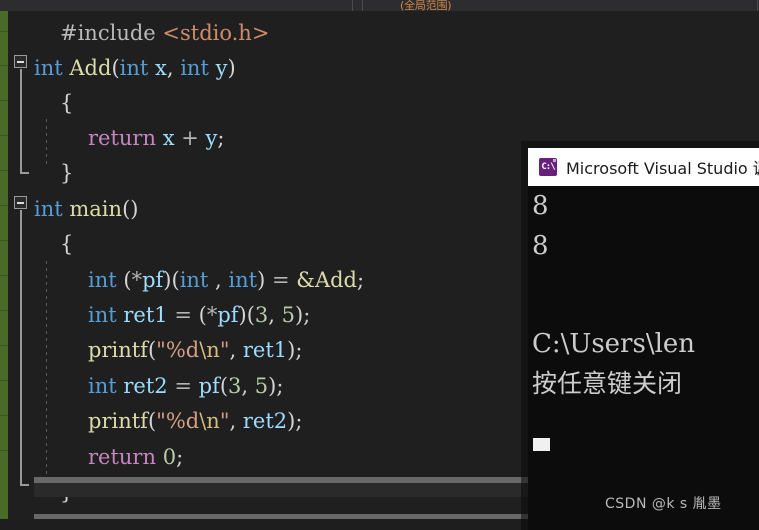  What do you see at coordinates (226, 280) in the screenshot?
I see `code-line: int (*pf)(int , int) = &Add;` at bounding box center [226, 280].